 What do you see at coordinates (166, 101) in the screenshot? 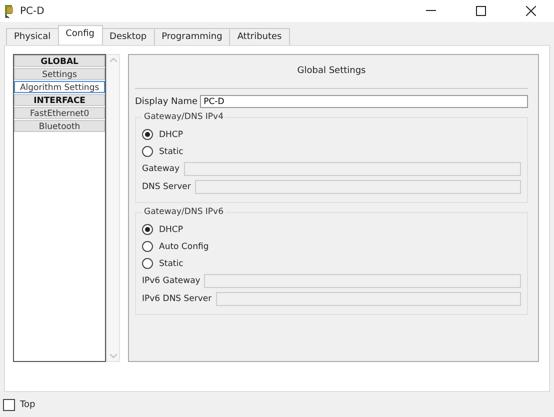
I see `field-label: Display Name` at bounding box center [166, 101].